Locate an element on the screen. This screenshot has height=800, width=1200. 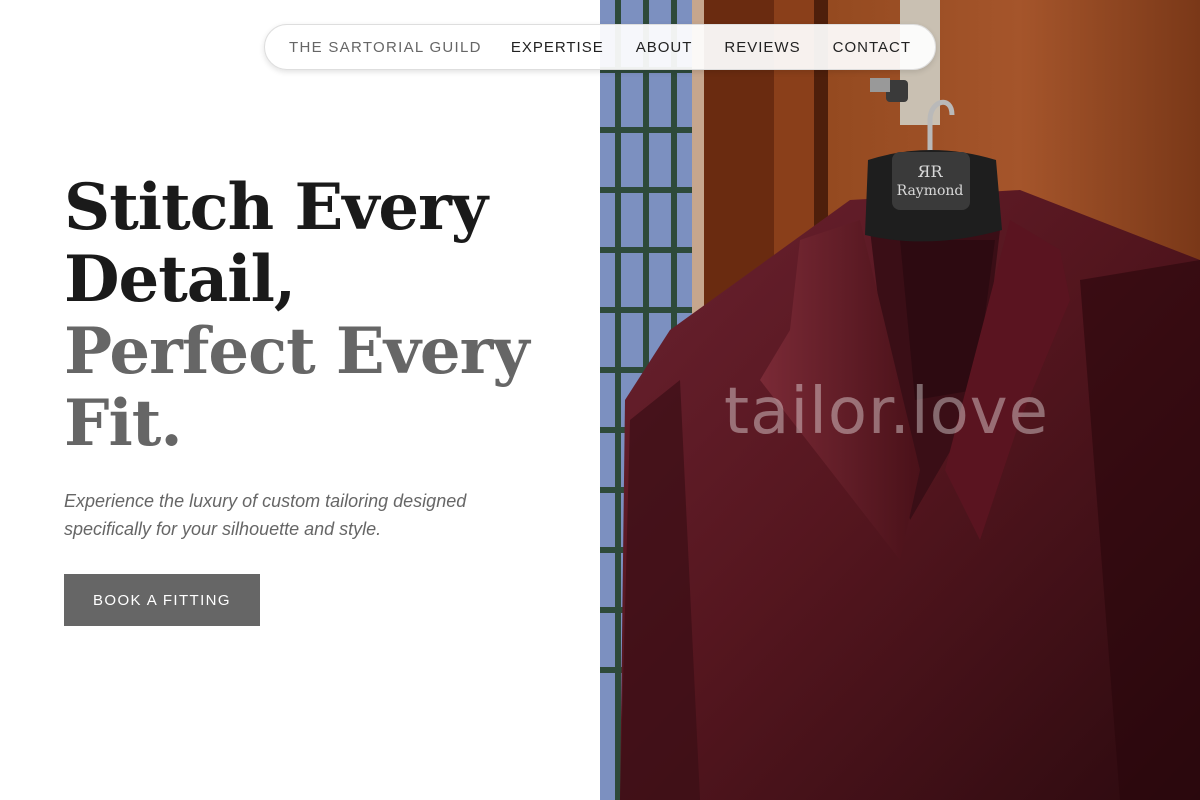
hanger: ЯR Raymond is located at coordinates (933, 196).